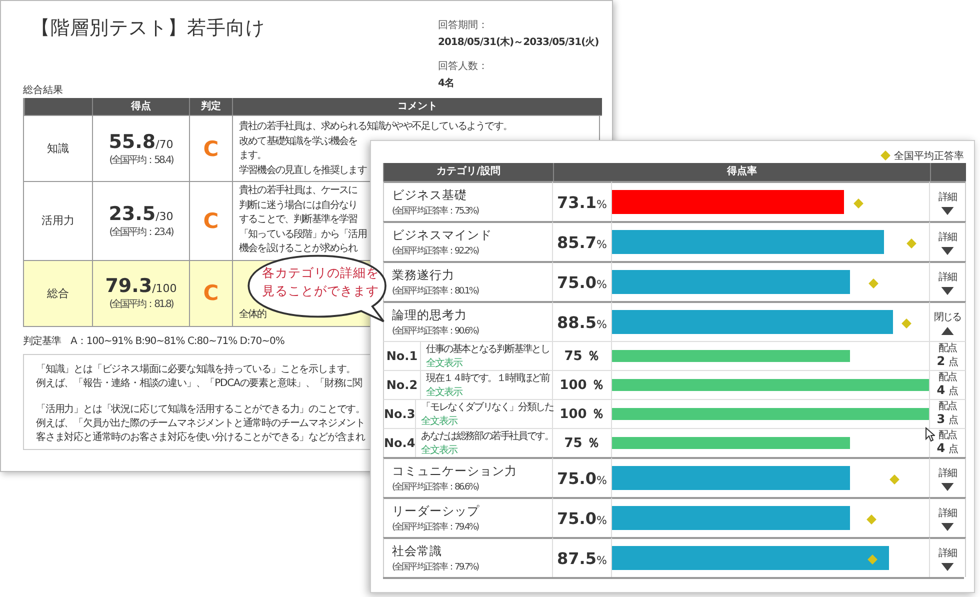 The image size is (980, 597). I want to click on average-rate: (全国平均正答率：75.3%), so click(435, 211).